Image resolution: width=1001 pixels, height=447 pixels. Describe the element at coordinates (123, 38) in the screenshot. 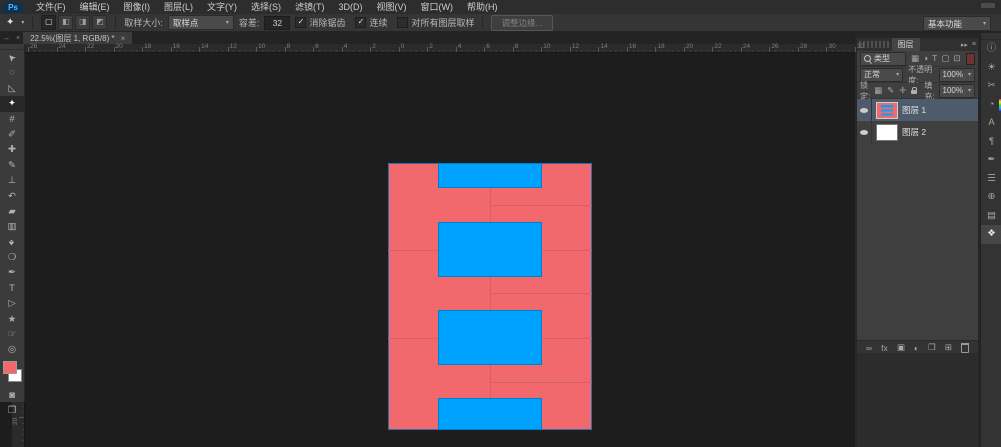

I see `close-icon: ×` at that location.